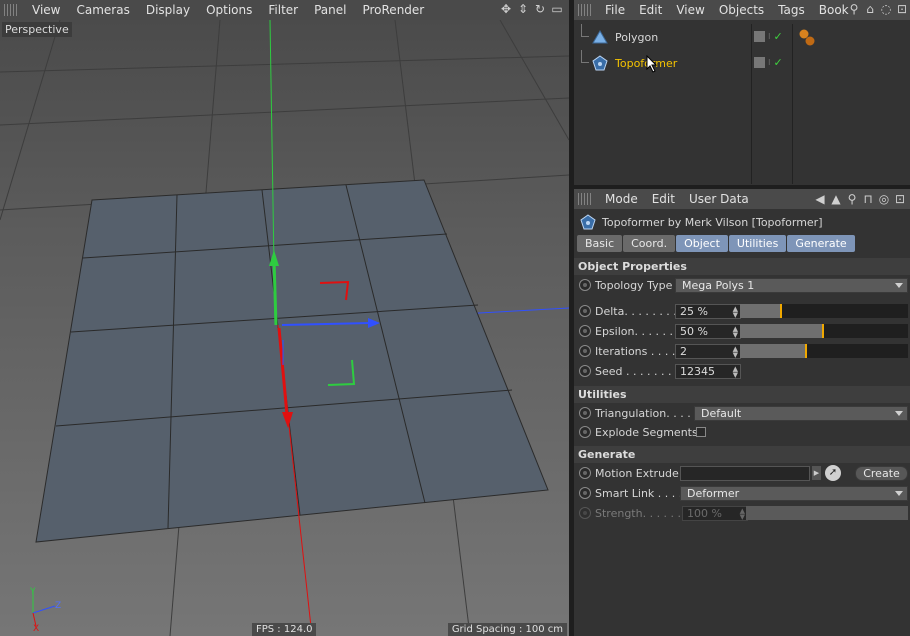 The width and height of the screenshot is (910, 636). Describe the element at coordinates (37, 29) in the screenshot. I see `viewport-camera-label: Perspective` at that location.